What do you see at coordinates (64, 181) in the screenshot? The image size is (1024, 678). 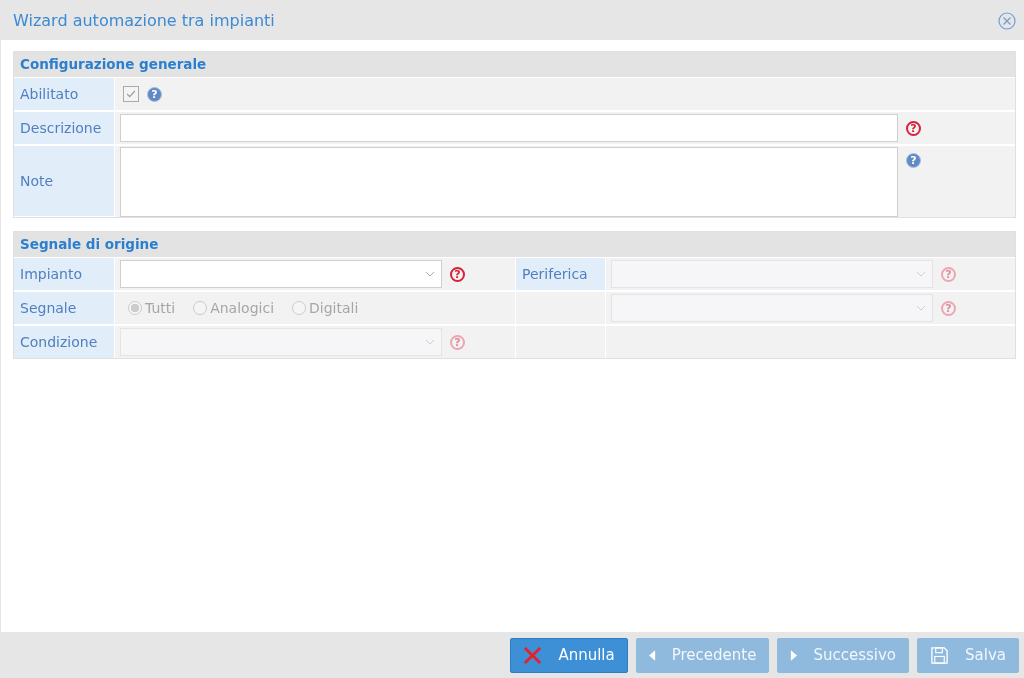 I see `field-label: Note` at bounding box center [64, 181].